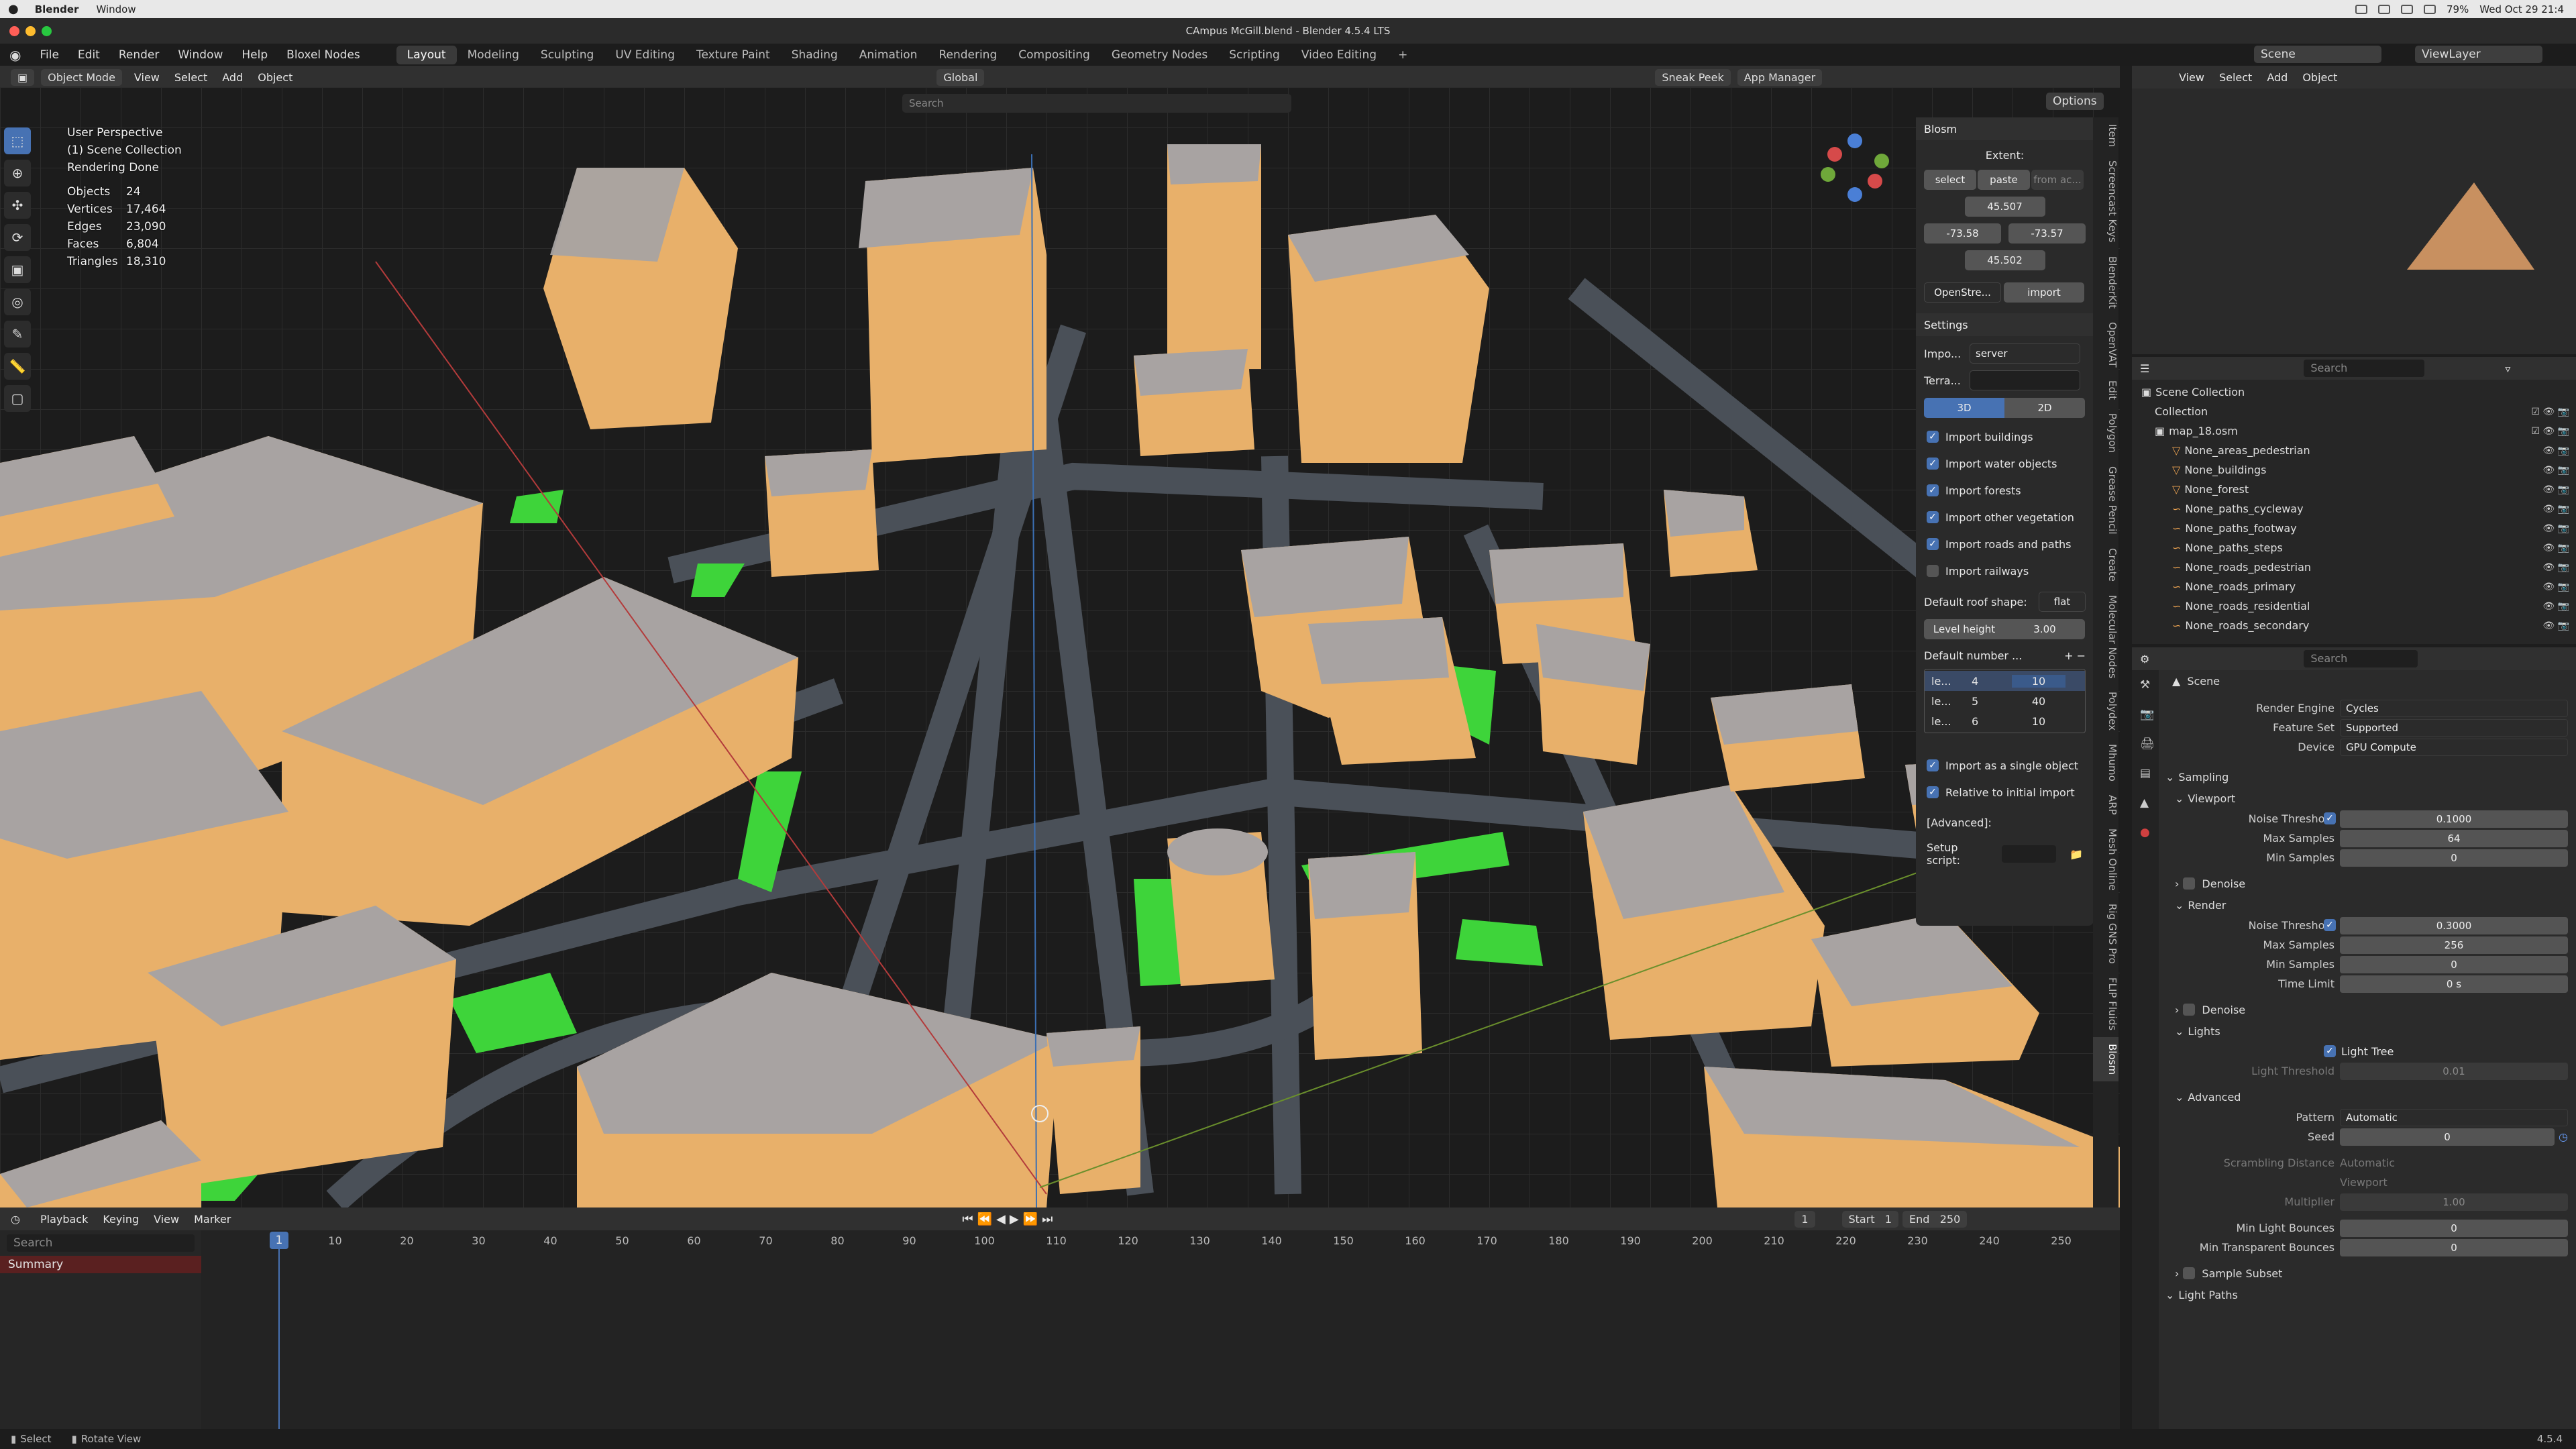 This screenshot has height=1449, width=2576. I want to click on import-buildings-checkbox: ✓ Import buildings, so click(2005, 436).